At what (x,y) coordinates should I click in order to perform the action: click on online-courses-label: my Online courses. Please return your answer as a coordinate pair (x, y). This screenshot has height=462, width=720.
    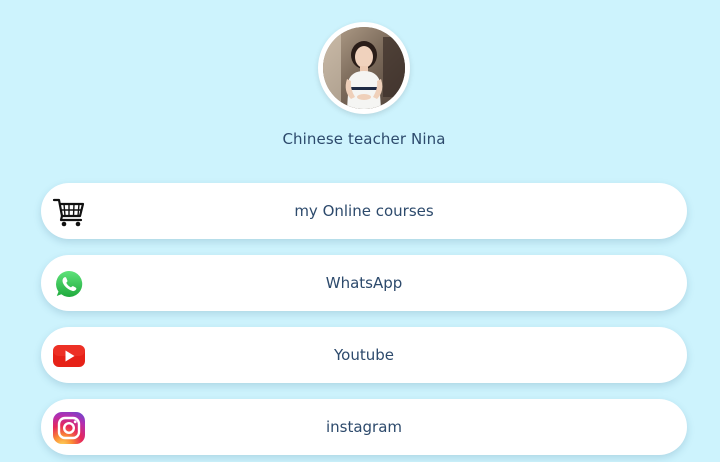
    Looking at the image, I should click on (364, 211).